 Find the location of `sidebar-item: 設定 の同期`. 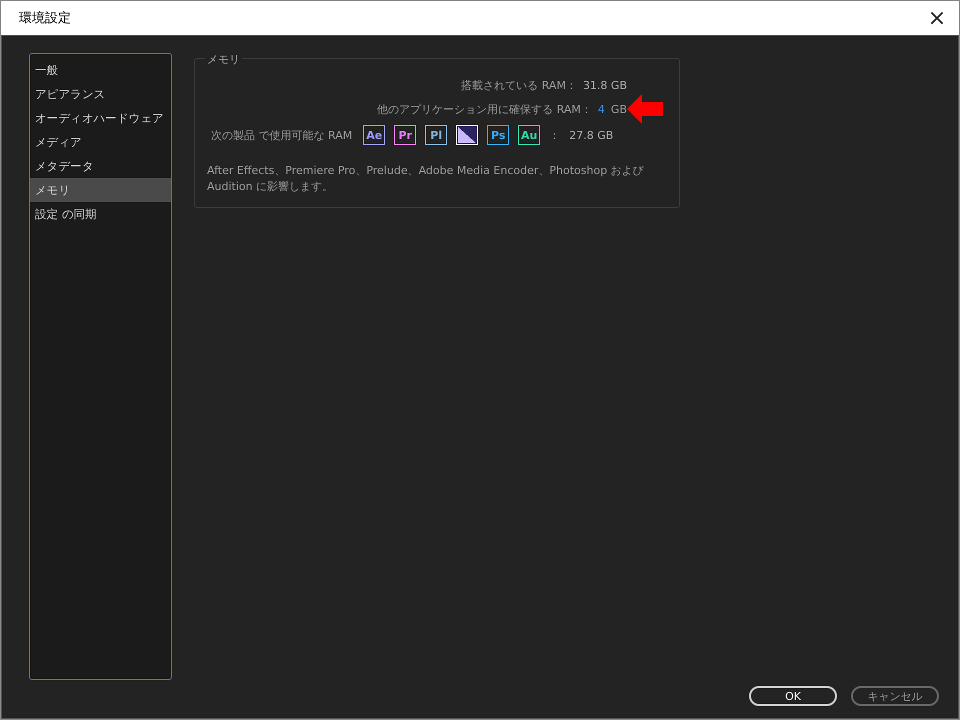

sidebar-item: 設定 の同期 is located at coordinates (100, 214).